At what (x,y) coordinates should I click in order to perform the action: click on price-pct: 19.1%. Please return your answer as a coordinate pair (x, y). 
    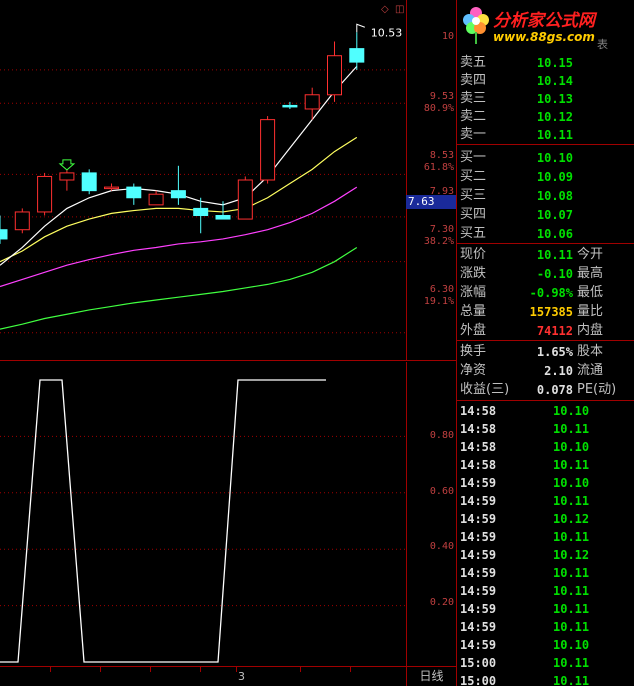
    Looking at the image, I should click on (438, 301).